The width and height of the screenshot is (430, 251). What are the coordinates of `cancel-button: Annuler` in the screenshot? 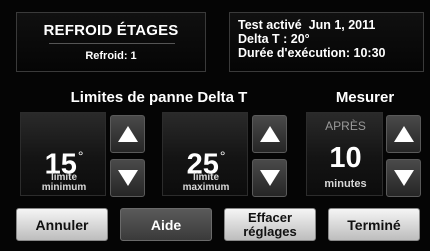 It's located at (62, 224).